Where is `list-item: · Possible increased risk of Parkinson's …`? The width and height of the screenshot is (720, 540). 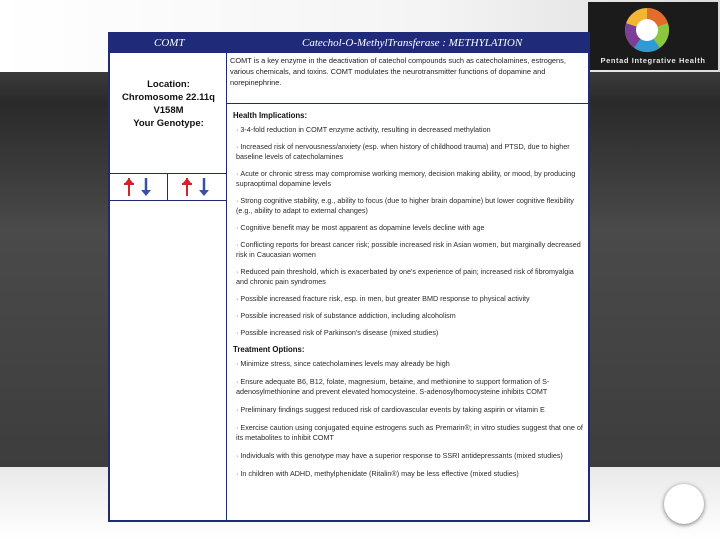 list-item: · Possible increased risk of Parkinson's … is located at coordinates (409, 333).